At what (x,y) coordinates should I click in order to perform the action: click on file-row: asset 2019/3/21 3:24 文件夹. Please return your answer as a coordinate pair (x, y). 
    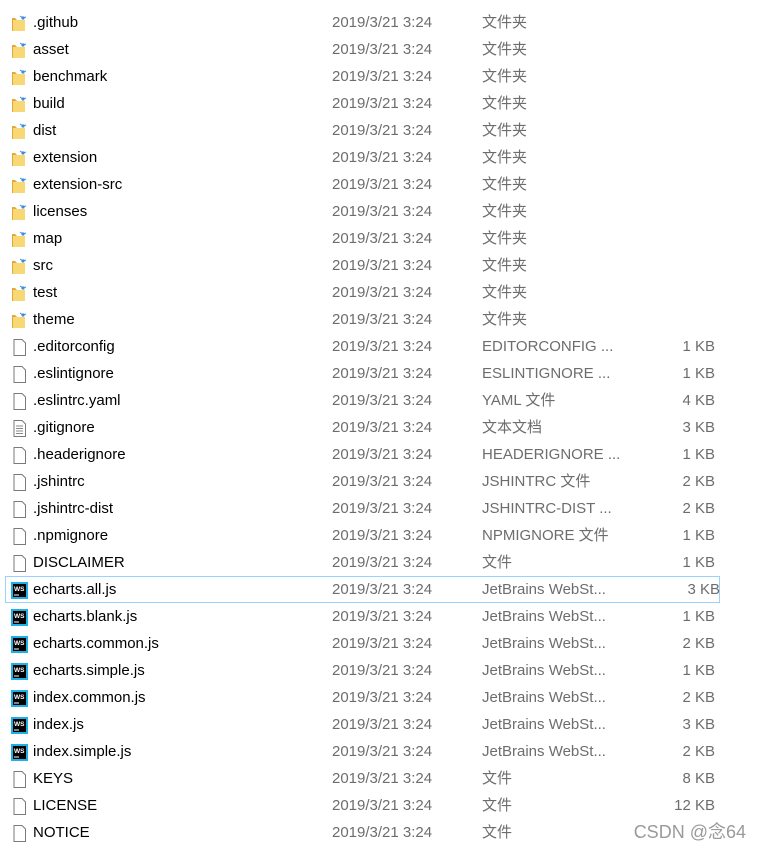
    Looking at the image, I should click on (380, 49).